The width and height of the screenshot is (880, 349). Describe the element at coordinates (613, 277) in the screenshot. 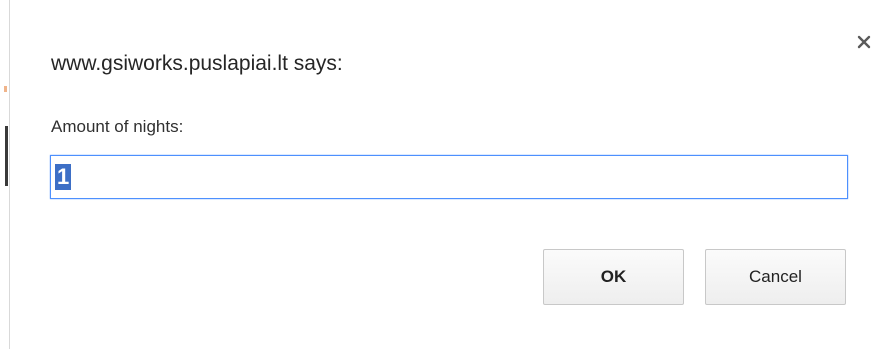

I see `ok-button: OK` at that location.